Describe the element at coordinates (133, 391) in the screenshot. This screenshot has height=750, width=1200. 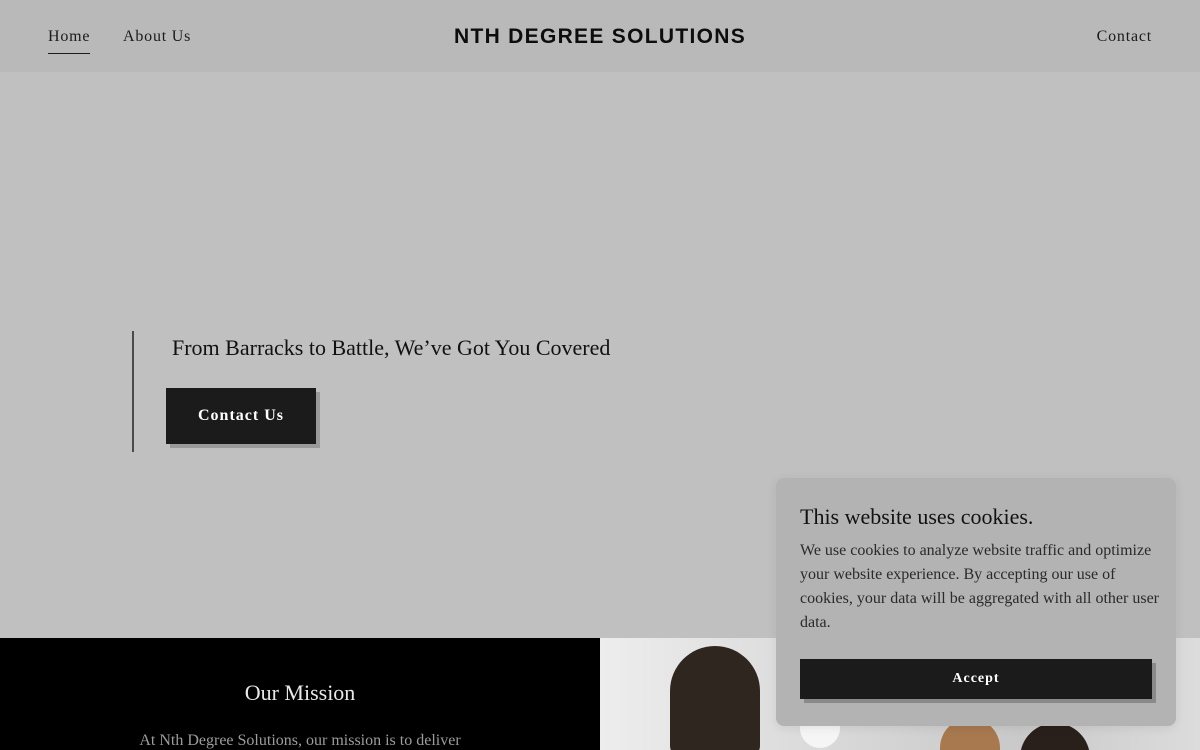
I see `hero-divider` at that location.